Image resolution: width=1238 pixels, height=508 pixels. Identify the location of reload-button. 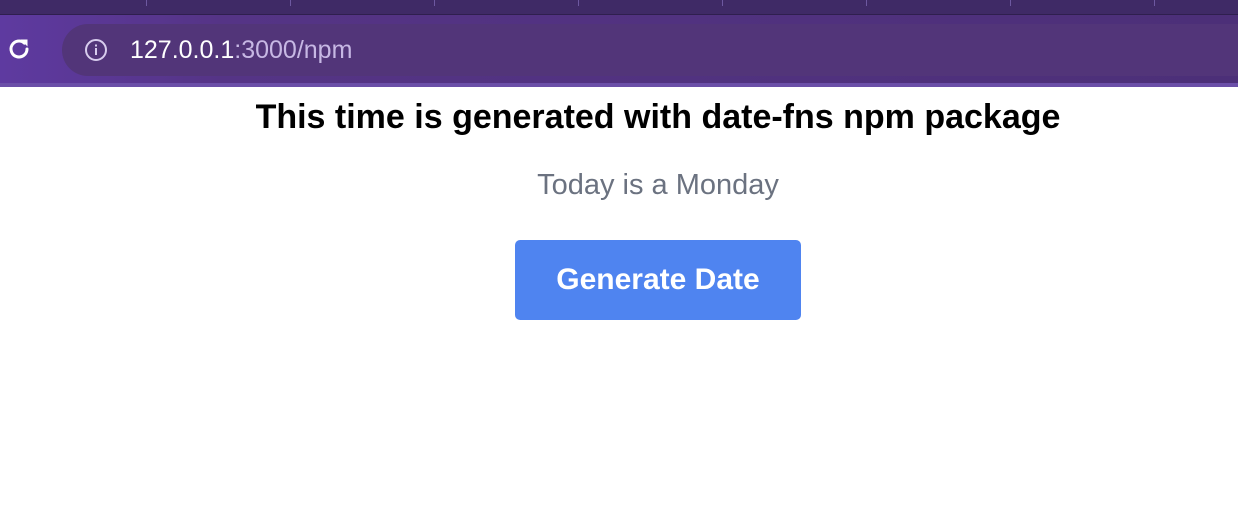
(19, 49).